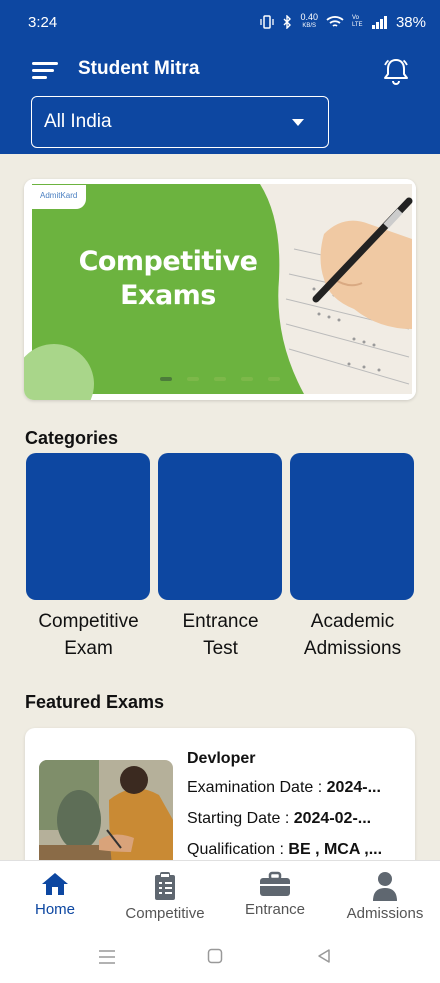 The image size is (440, 983). Describe the element at coordinates (335, 21) in the screenshot. I see `wifi-icon` at that location.